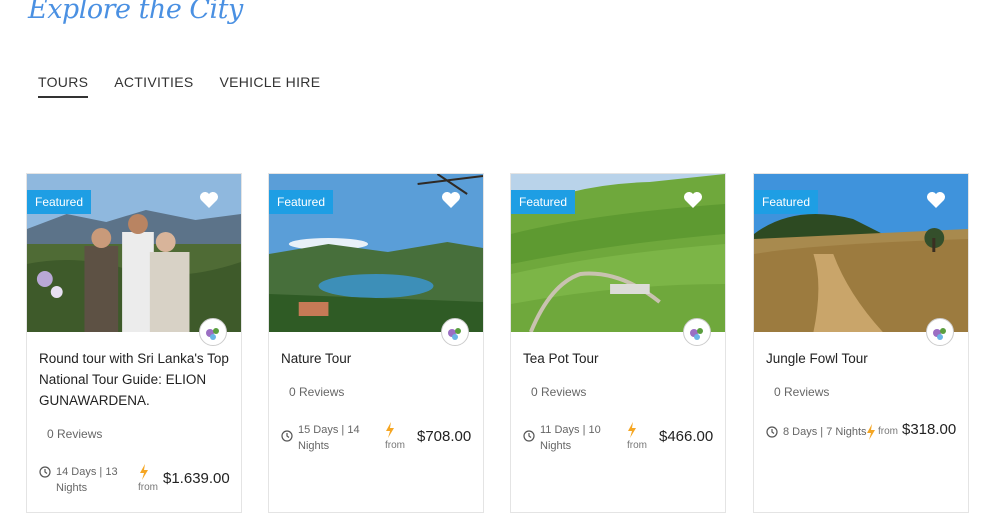 The image size is (1000, 513). What do you see at coordinates (444, 436) in the screenshot?
I see `tour-price: $708.00` at bounding box center [444, 436].